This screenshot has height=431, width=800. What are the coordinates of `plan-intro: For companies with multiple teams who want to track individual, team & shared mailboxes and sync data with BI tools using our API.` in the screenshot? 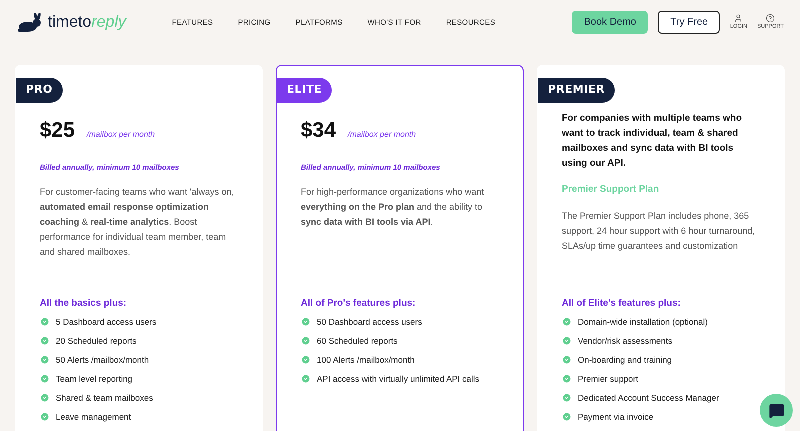 It's located at (652, 141).